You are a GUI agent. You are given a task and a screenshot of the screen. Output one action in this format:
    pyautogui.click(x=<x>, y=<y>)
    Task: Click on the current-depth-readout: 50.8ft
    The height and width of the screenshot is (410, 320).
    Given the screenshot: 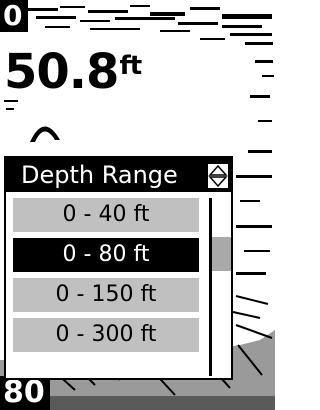 What is the action you would take?
    pyautogui.click(x=73, y=72)
    